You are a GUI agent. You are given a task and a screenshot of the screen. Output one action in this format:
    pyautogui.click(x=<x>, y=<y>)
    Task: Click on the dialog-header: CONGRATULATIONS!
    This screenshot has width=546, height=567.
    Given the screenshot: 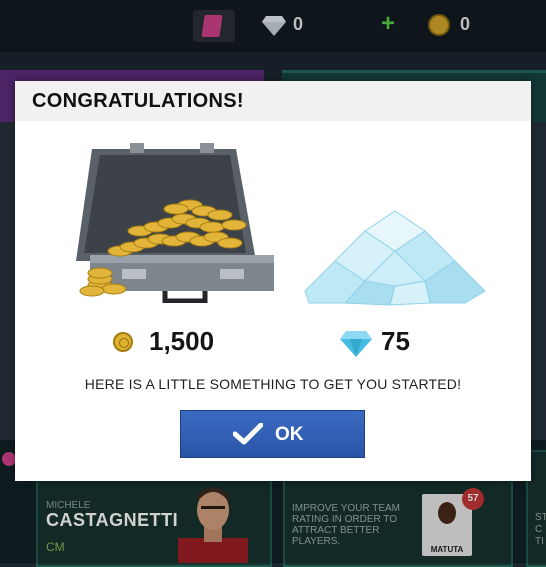 What is the action you would take?
    pyautogui.click(x=273, y=101)
    